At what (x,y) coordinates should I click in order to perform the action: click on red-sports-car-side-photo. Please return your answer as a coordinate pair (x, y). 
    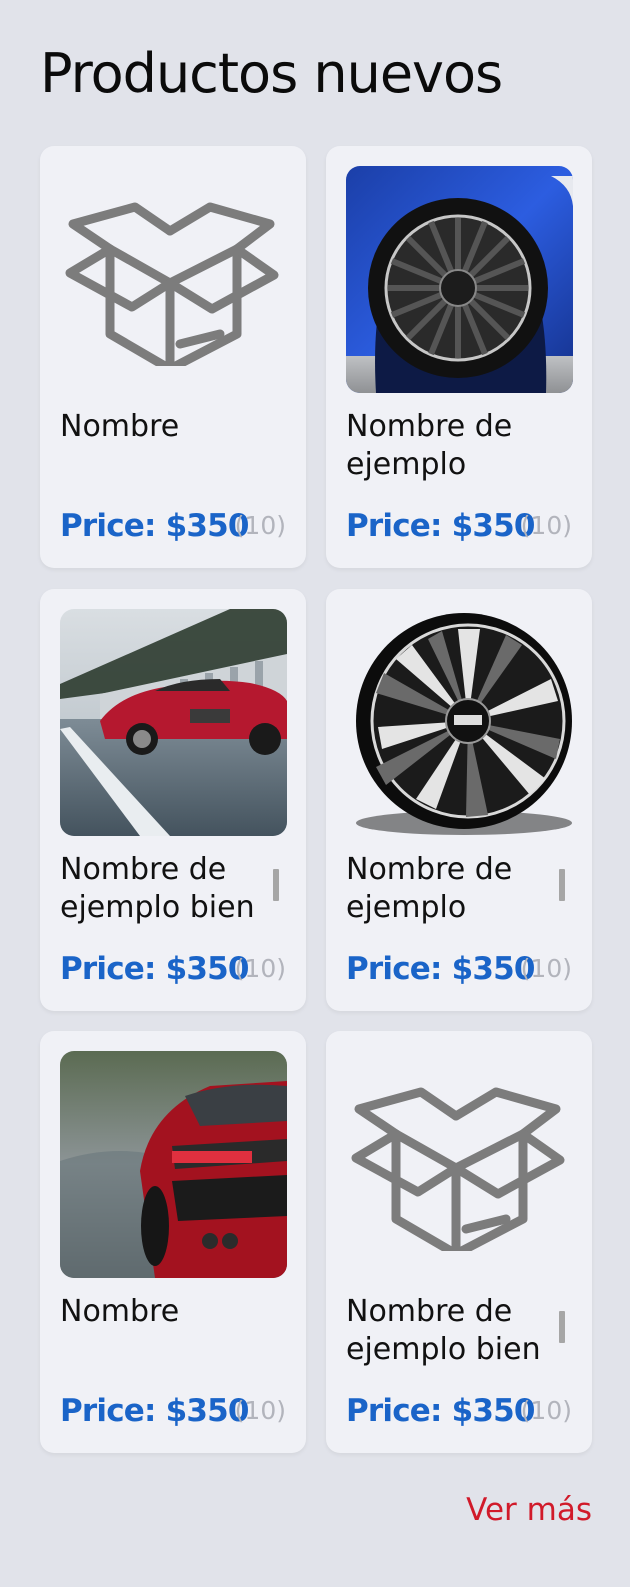
    Looking at the image, I should click on (173, 722).